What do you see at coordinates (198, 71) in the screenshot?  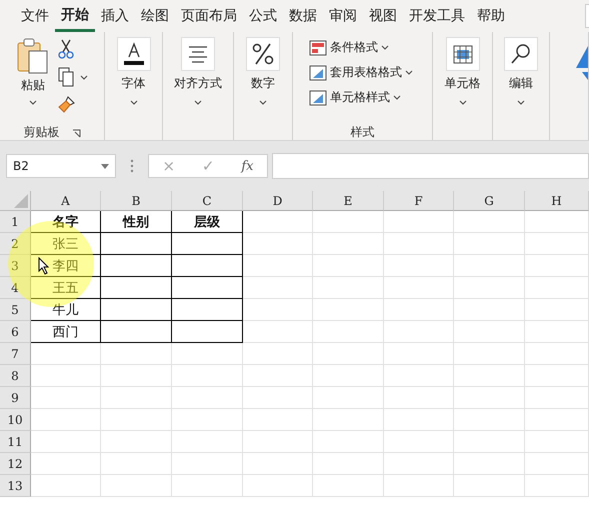 I see `align-group-button: 对齐方式` at bounding box center [198, 71].